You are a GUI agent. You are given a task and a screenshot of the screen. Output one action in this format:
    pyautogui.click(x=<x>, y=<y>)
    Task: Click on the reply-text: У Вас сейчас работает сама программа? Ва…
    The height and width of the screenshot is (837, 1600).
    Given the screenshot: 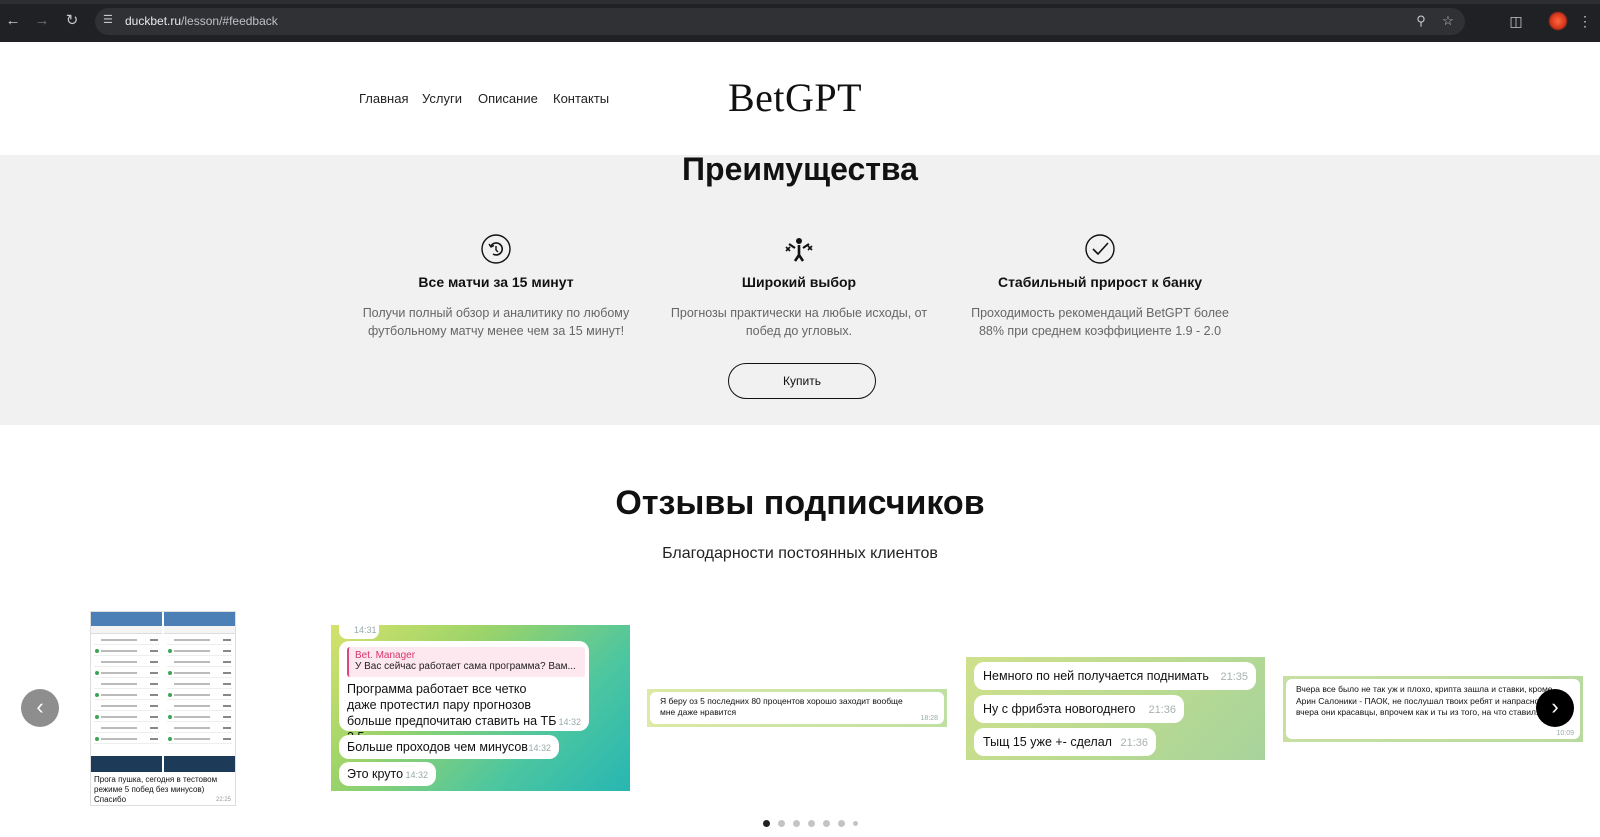 What is the action you would take?
    pyautogui.click(x=465, y=666)
    